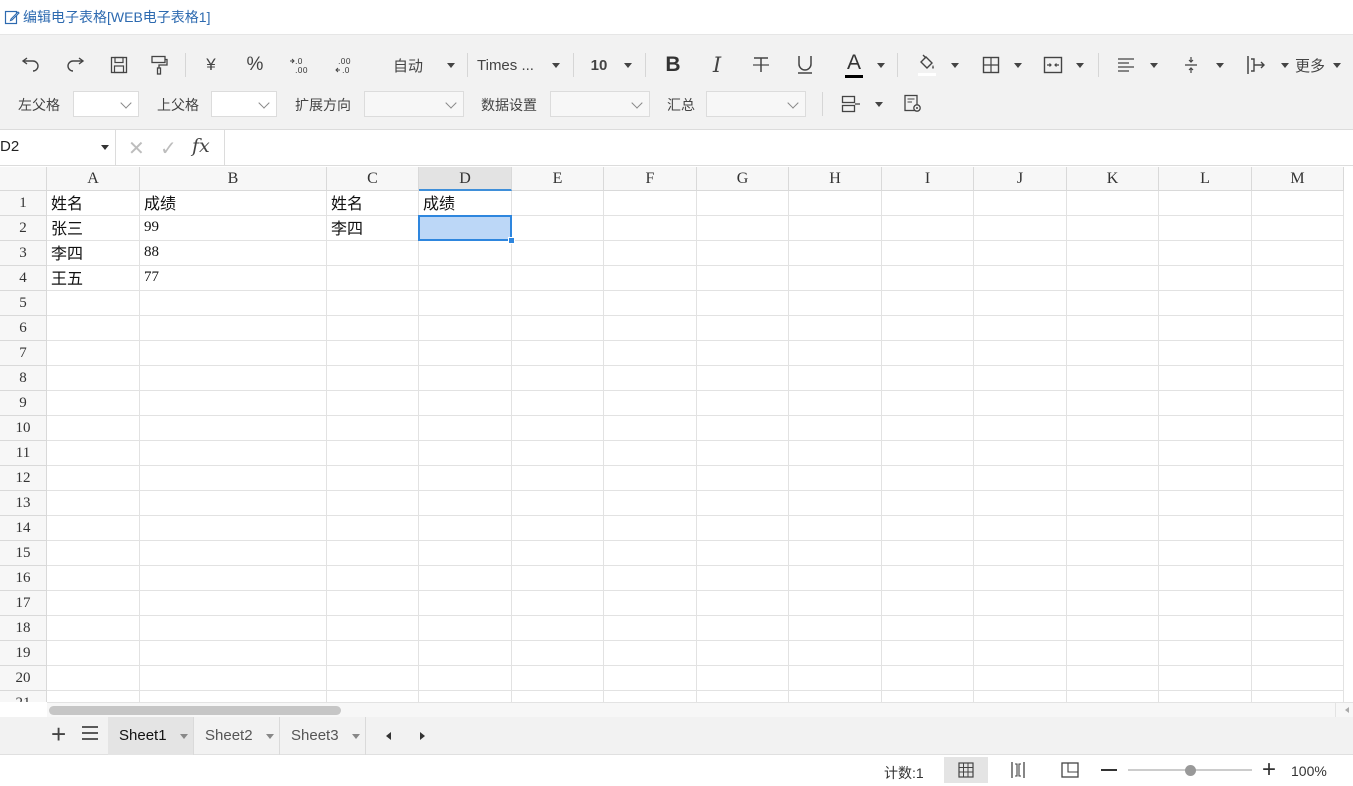 The height and width of the screenshot is (786, 1353). Describe the element at coordinates (743, 203) in the screenshot. I see `cell-g1` at that location.